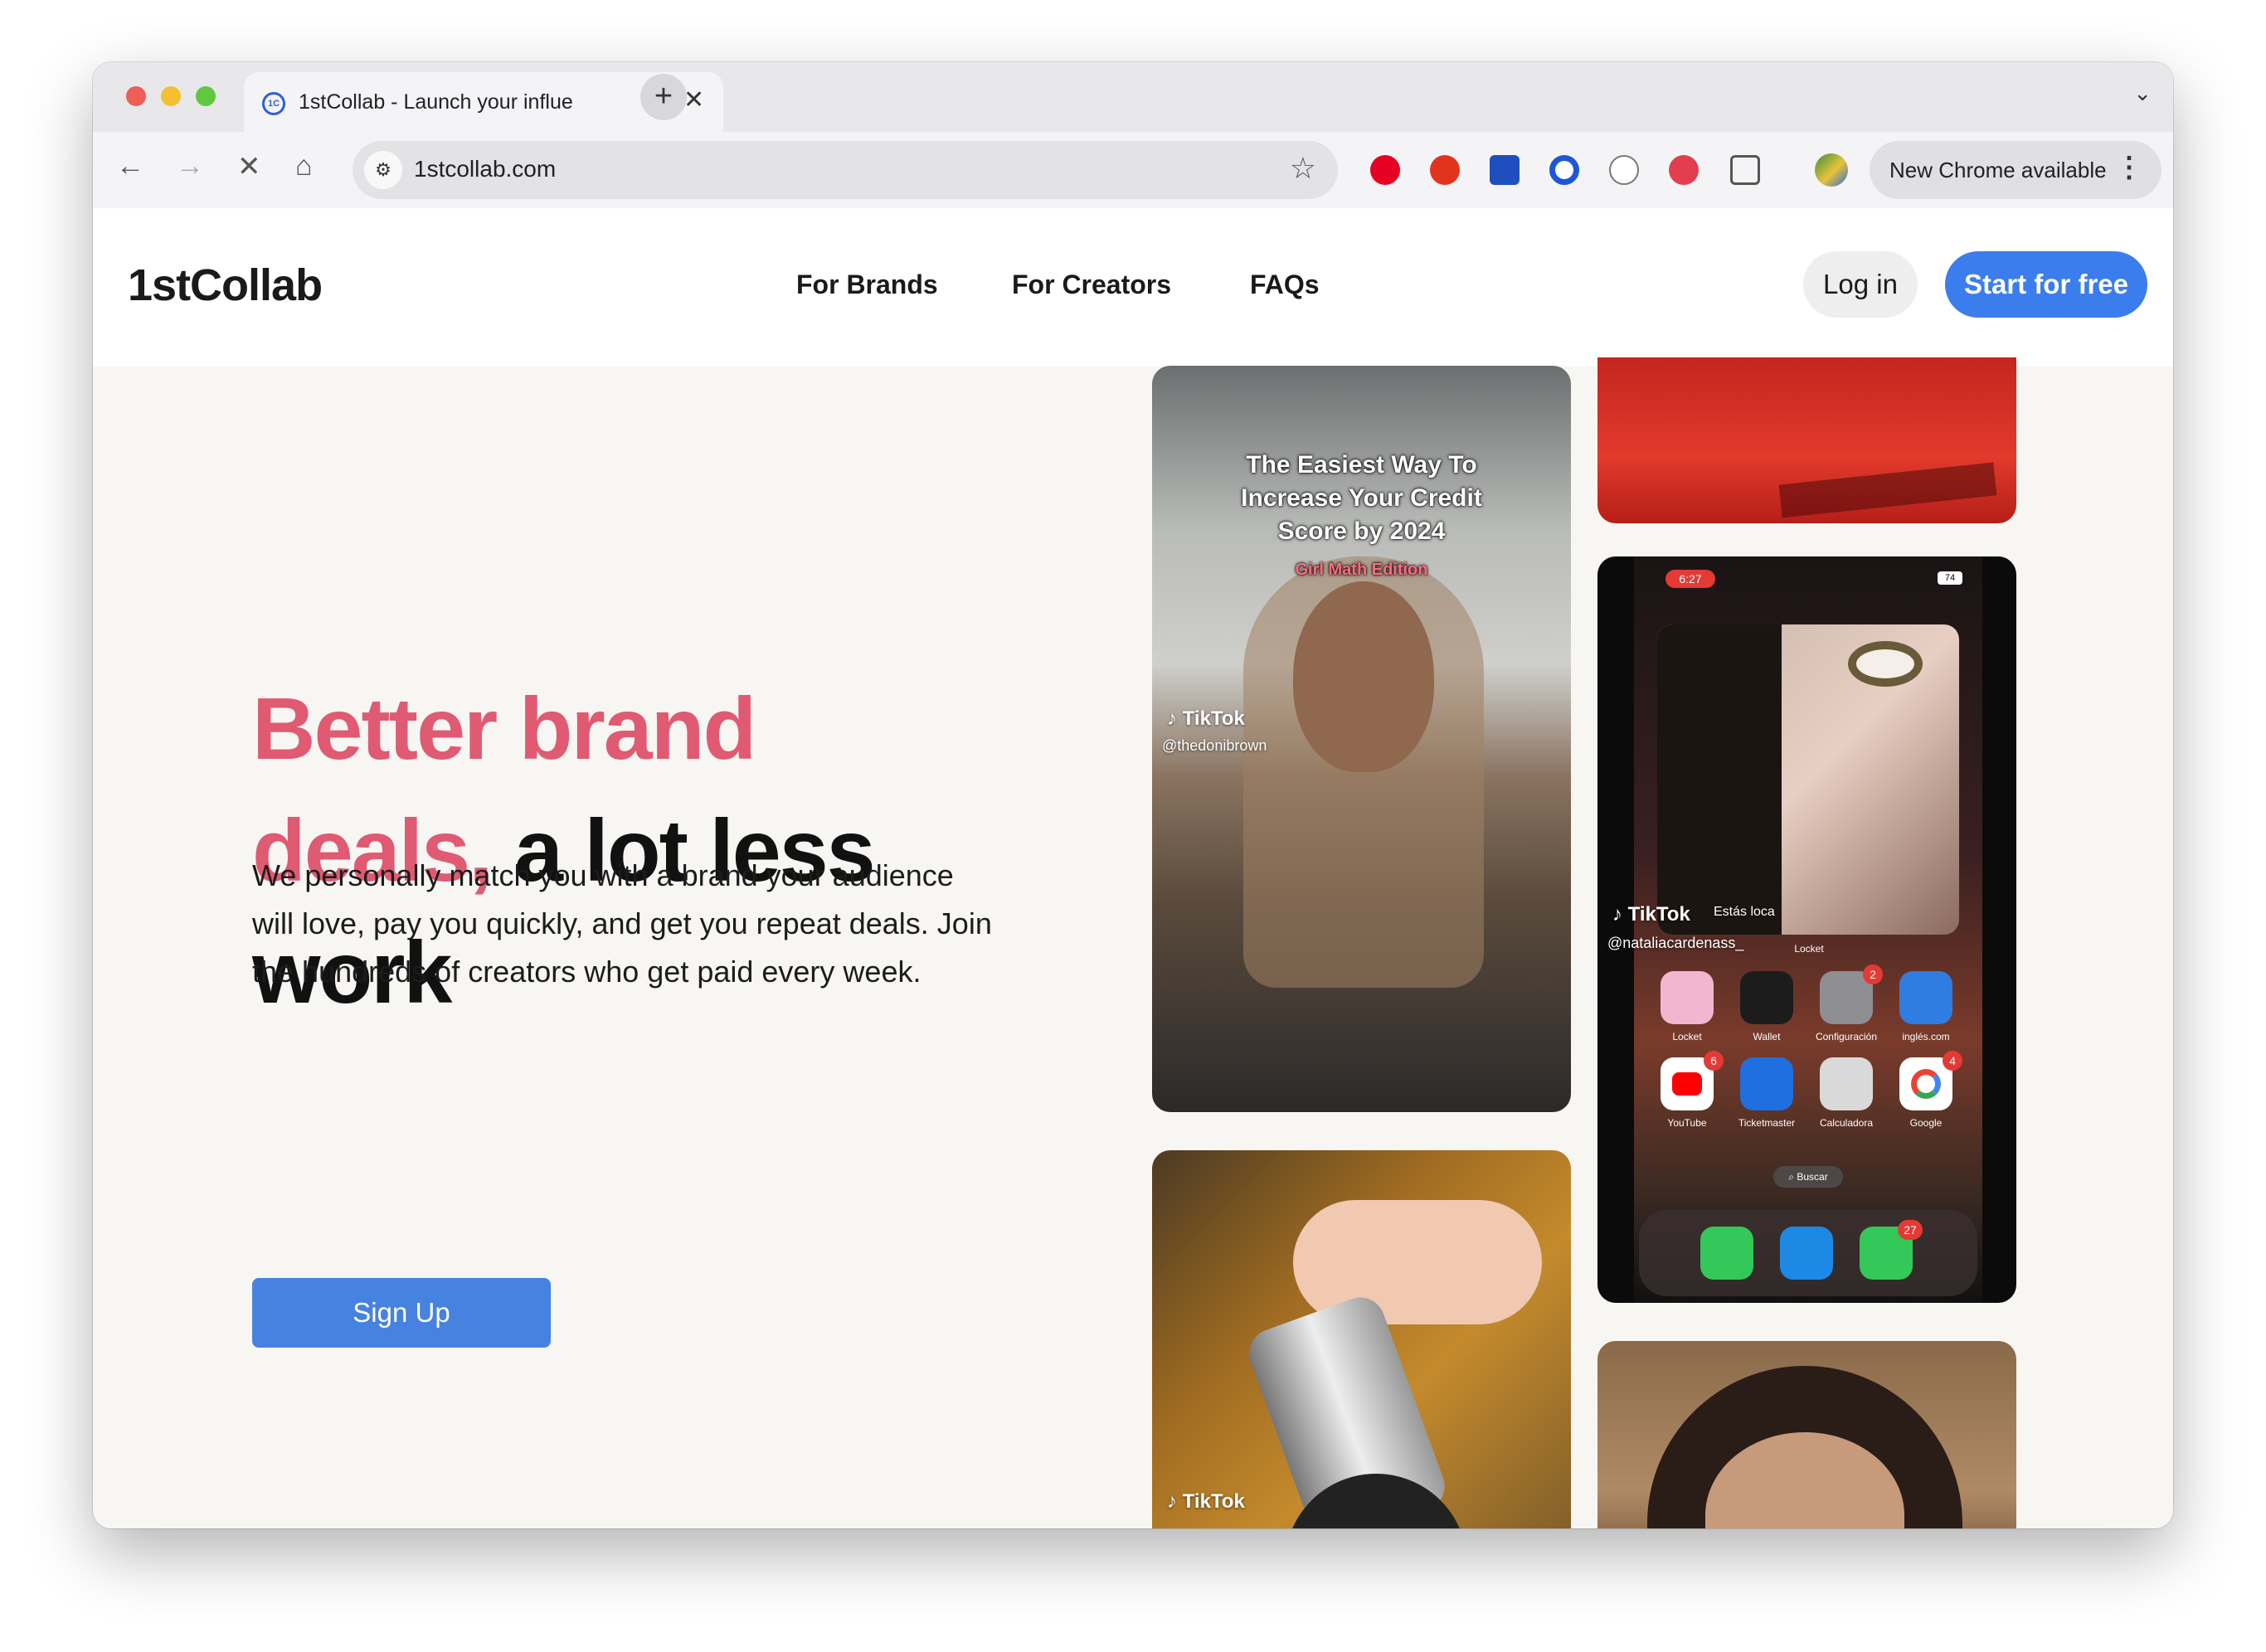 This screenshot has height=1652, width=2266. What do you see at coordinates (136, 96) in the screenshot?
I see `close-window-button` at bounding box center [136, 96].